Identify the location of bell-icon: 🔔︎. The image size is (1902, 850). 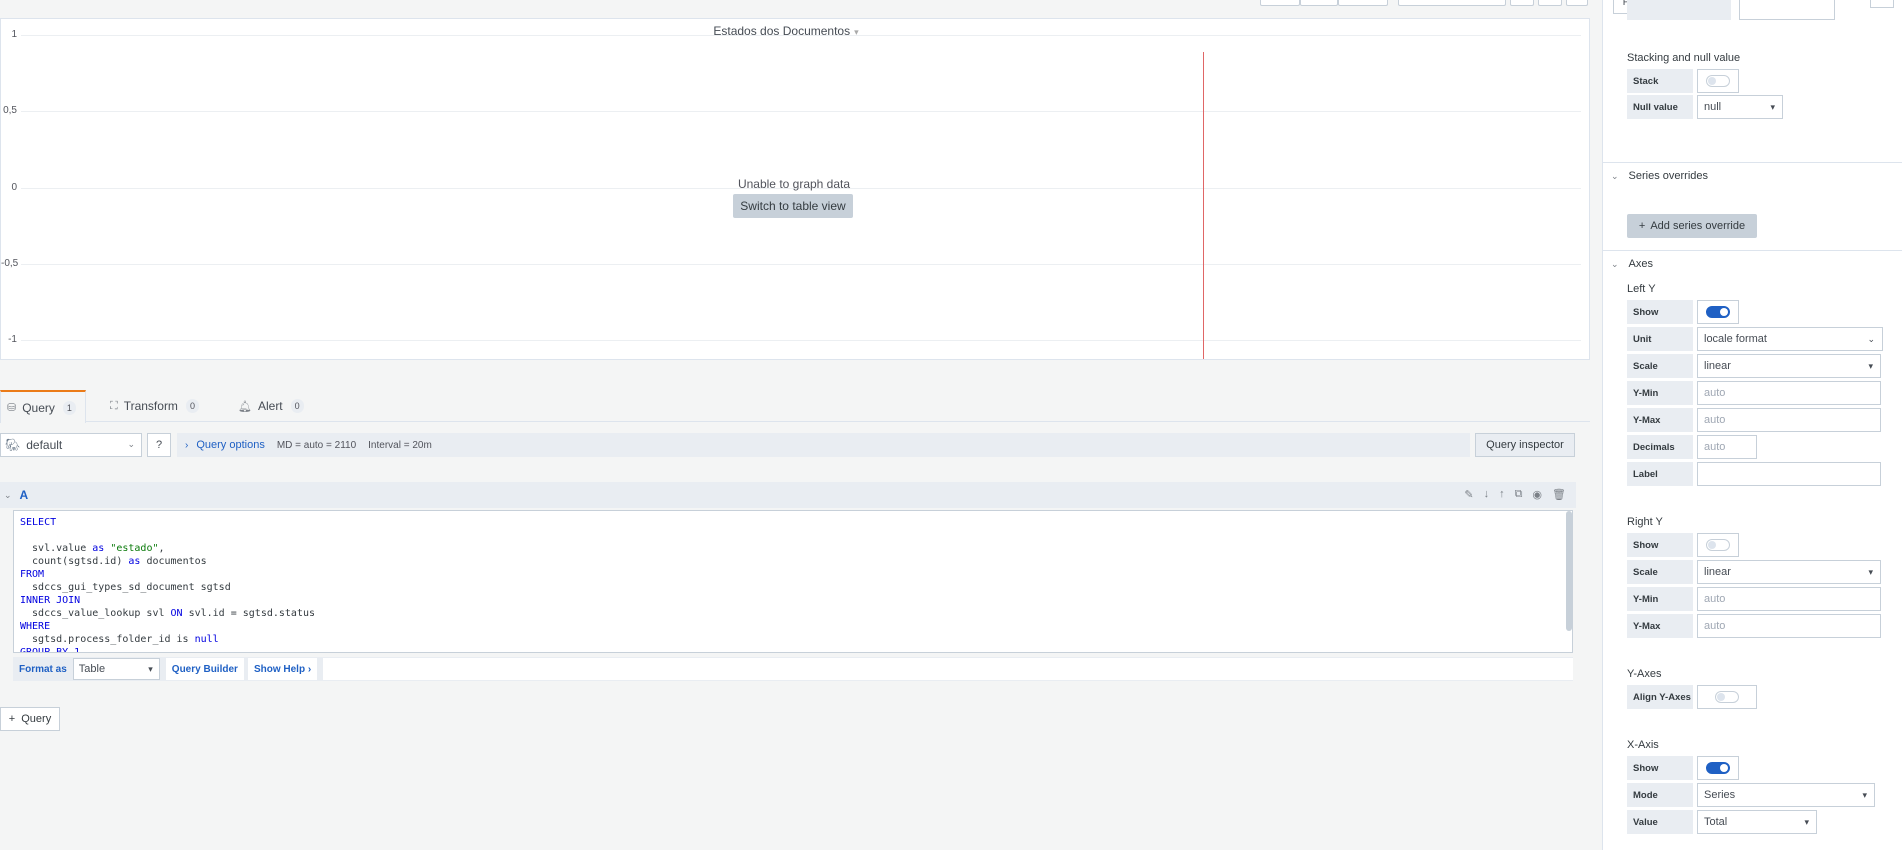
(245, 406).